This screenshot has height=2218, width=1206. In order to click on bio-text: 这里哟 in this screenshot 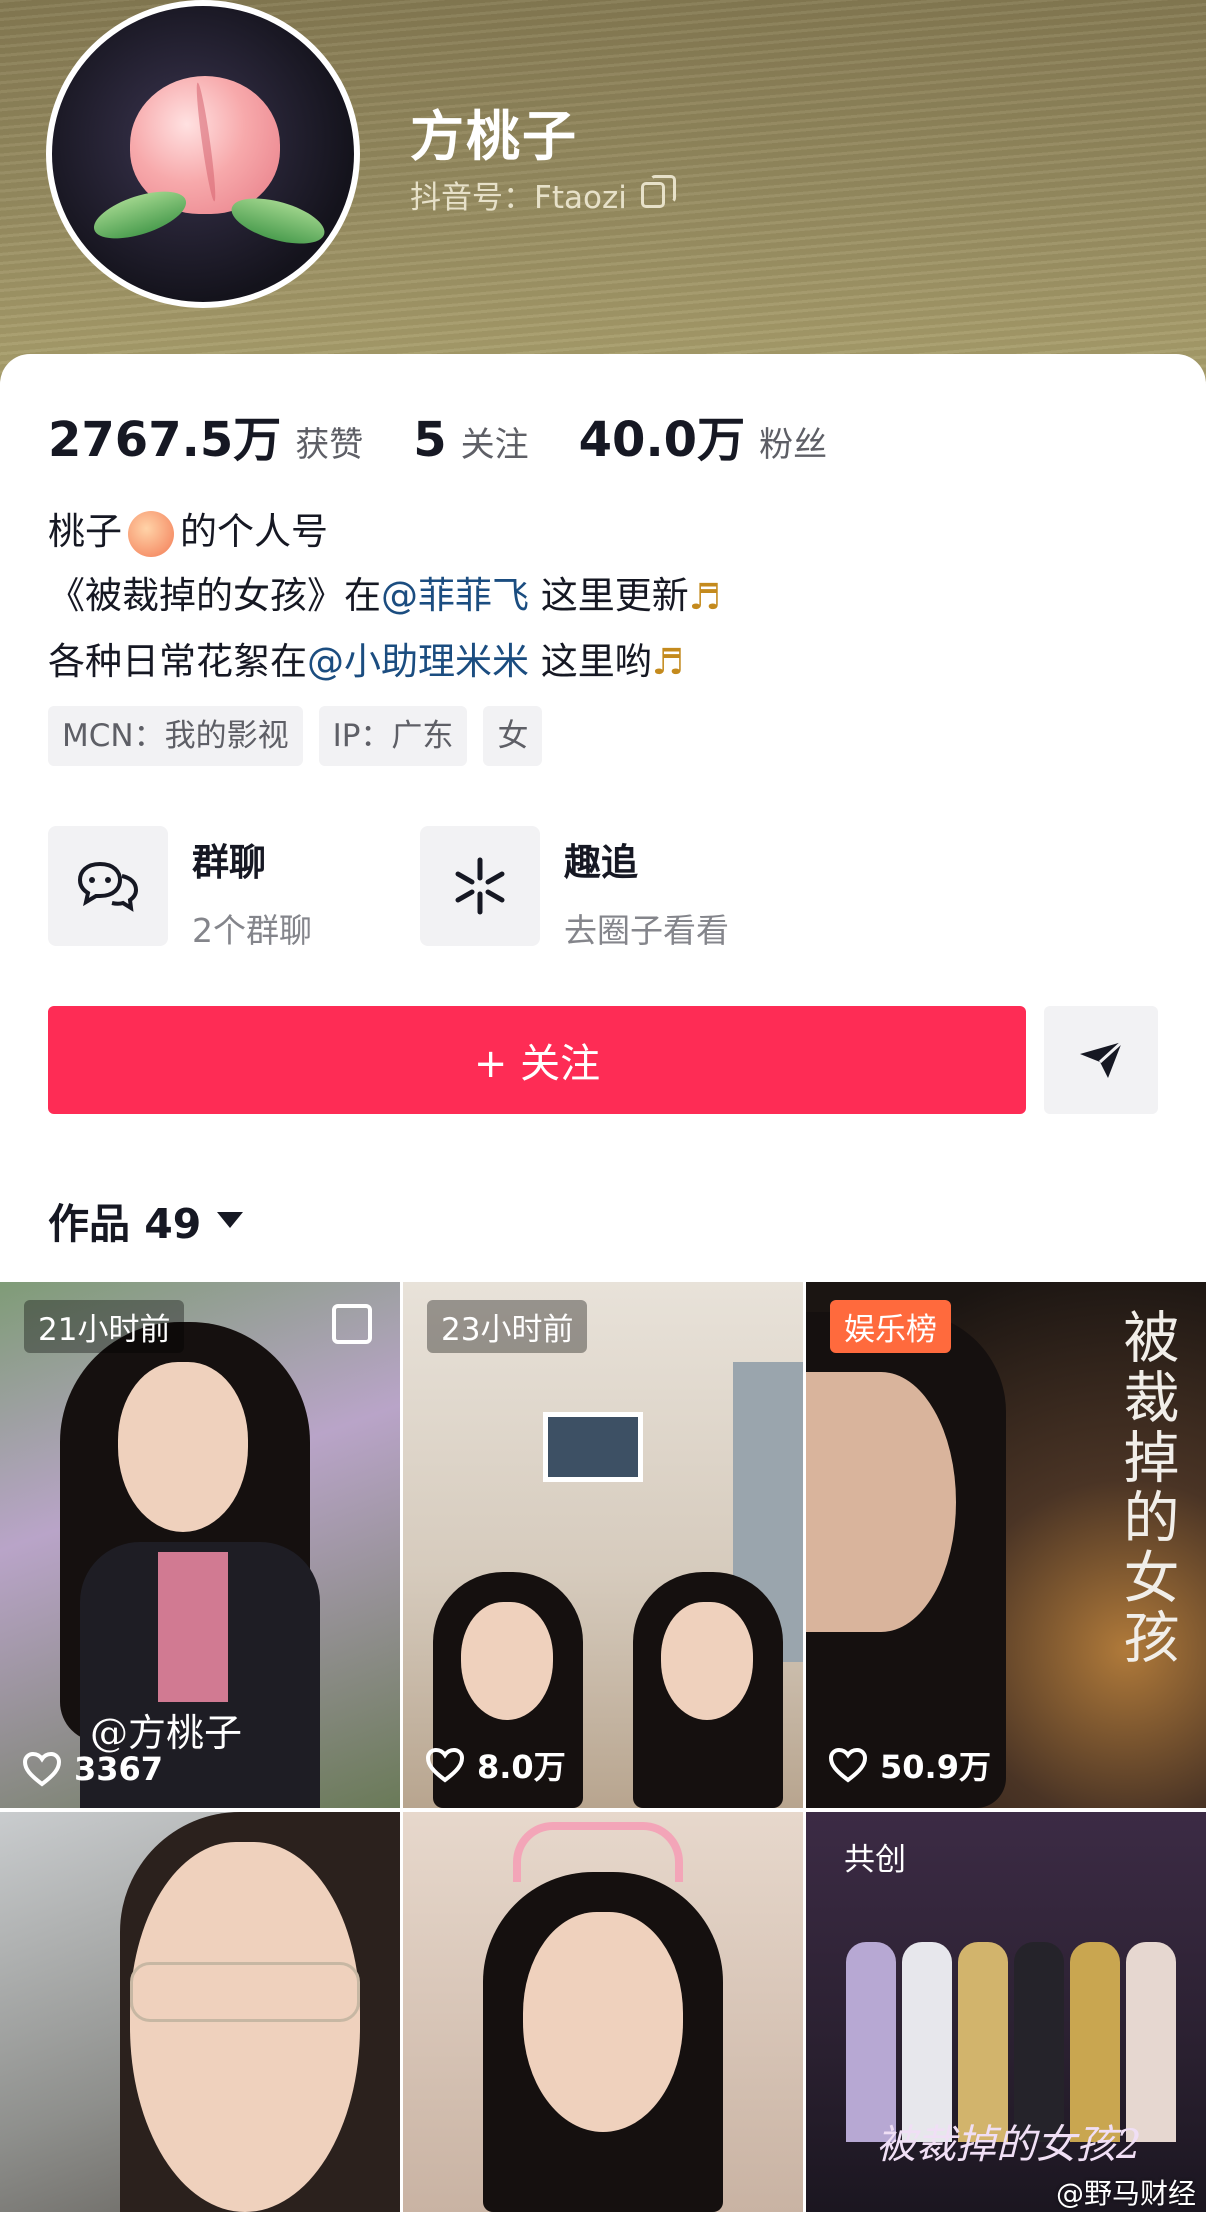, I will do `click(596, 661)`.